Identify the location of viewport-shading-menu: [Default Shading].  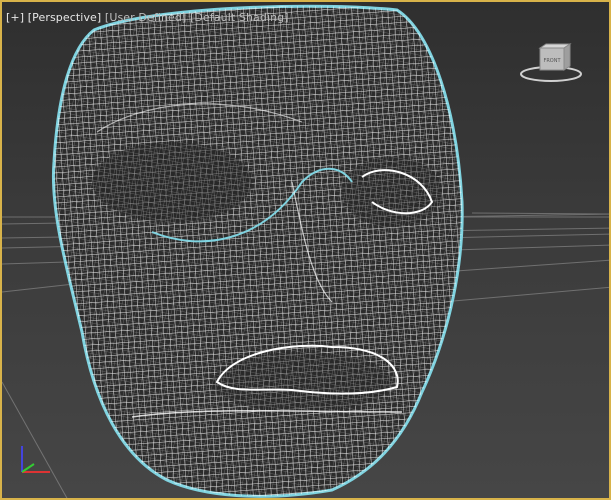
(239, 17).